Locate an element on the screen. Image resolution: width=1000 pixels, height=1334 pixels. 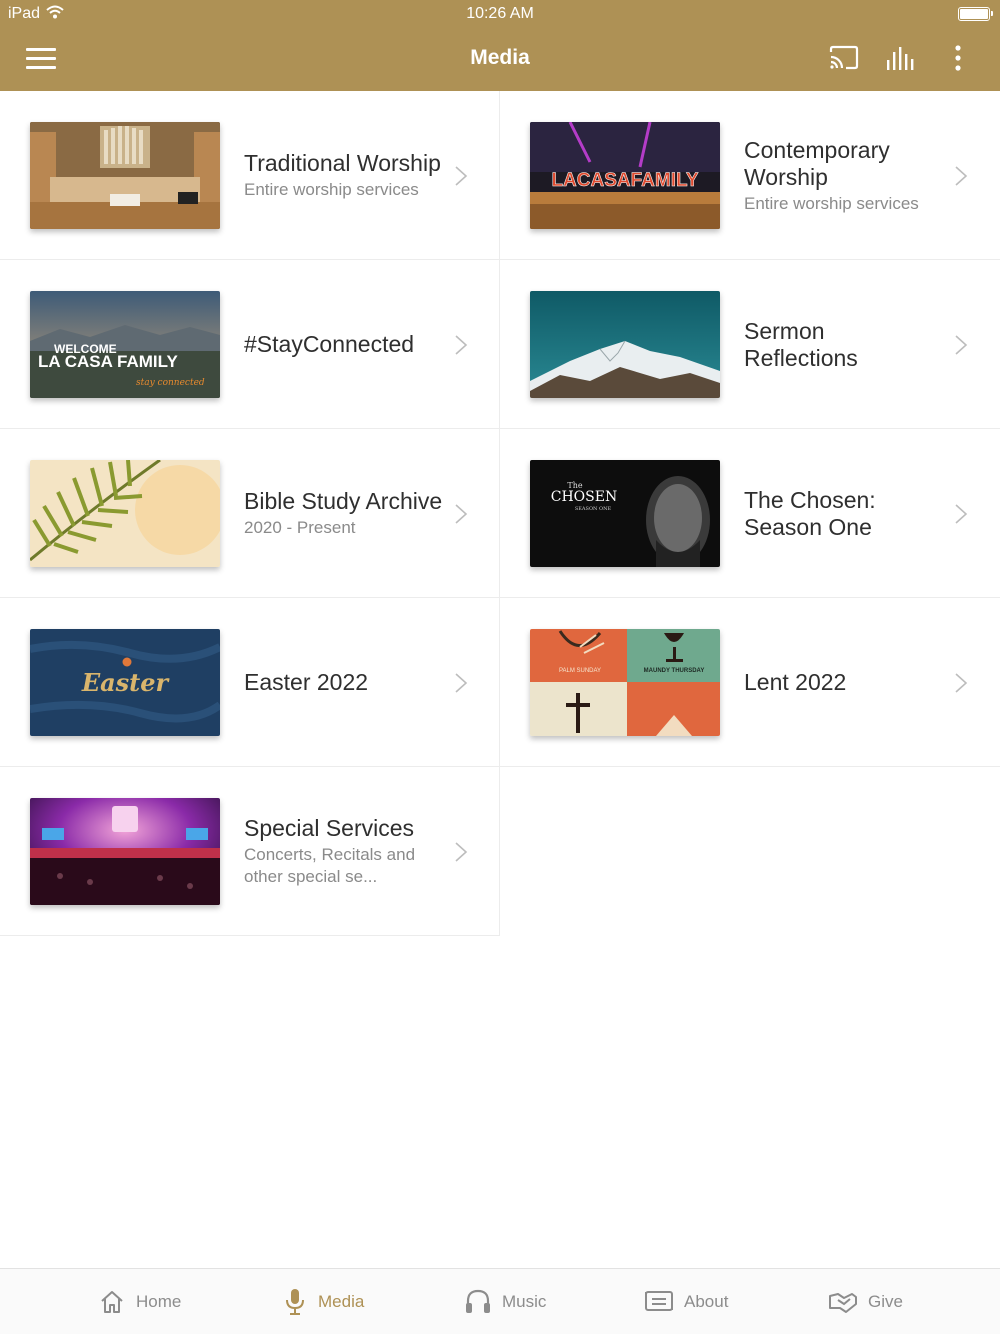
item-title: Easter 2022 is located at coordinates (306, 682).